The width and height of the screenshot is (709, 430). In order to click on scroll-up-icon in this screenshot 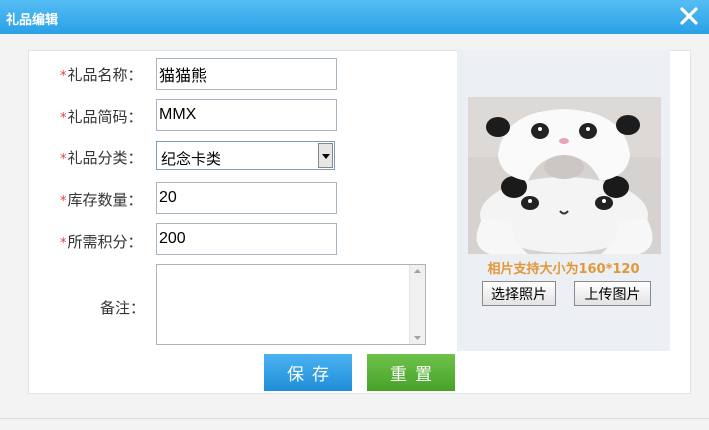, I will do `click(417, 271)`.